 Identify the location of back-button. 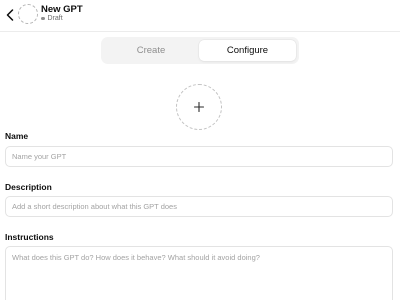
(10, 15).